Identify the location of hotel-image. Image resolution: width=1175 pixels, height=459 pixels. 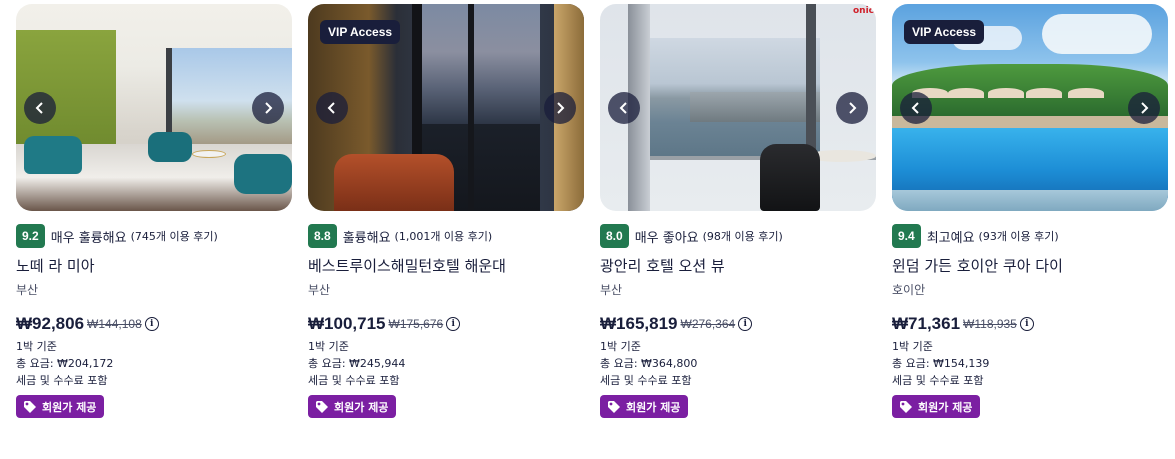
(154, 107).